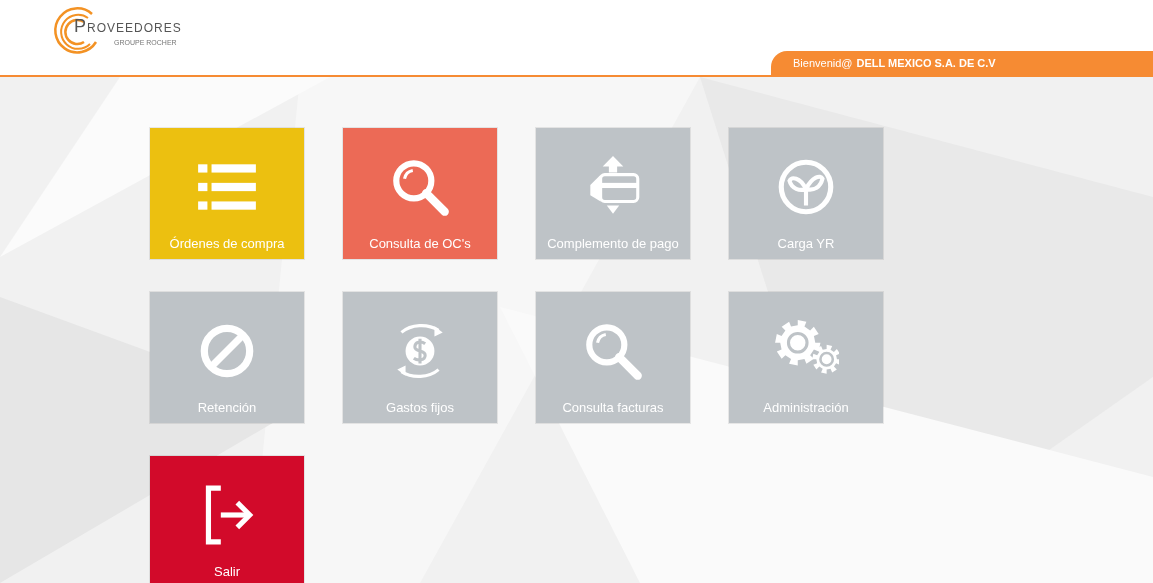 The width and height of the screenshot is (1153, 583). Describe the element at coordinates (420, 357) in the screenshot. I see `menu-tile: Gastos fijos` at that location.